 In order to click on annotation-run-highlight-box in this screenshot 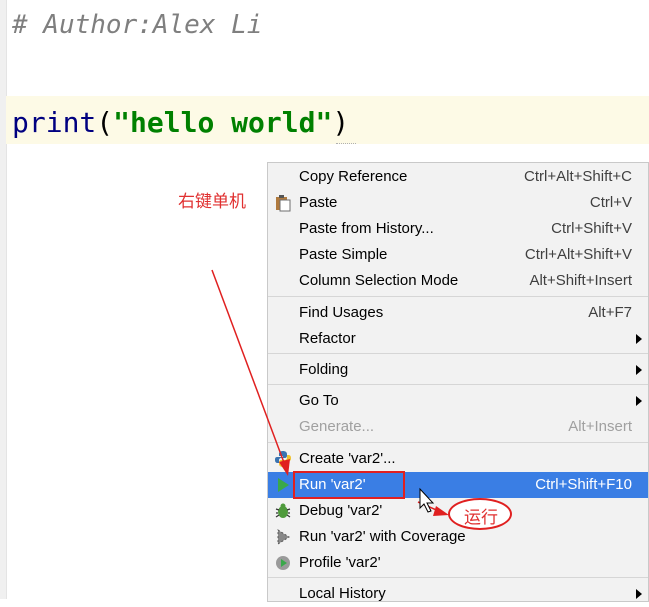, I will do `click(349, 485)`.